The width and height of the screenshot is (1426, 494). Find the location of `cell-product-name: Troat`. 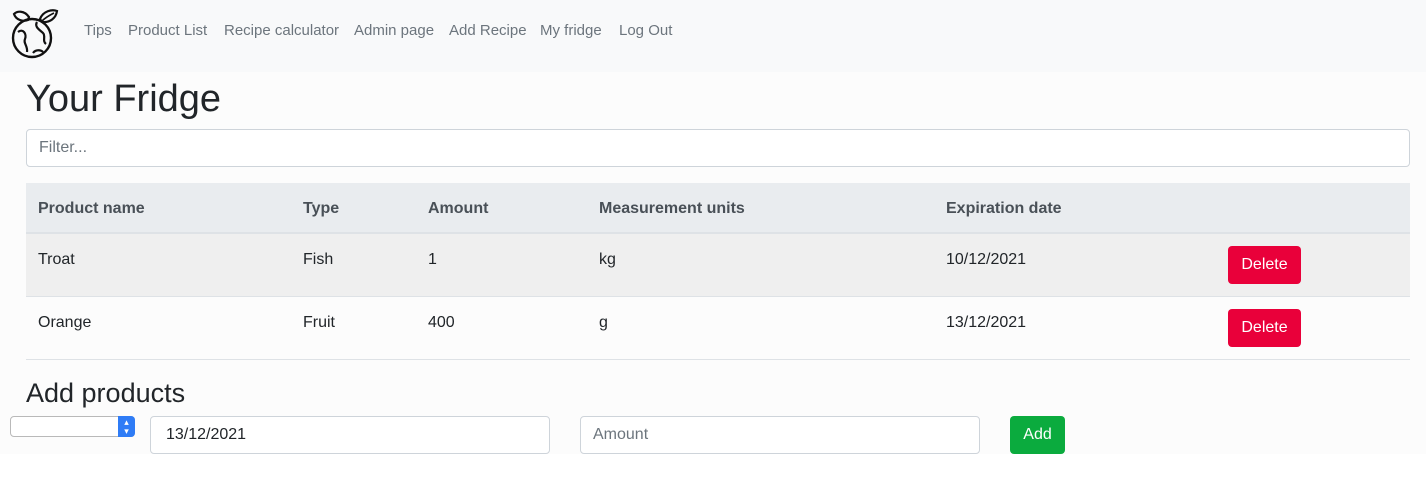

cell-product-name: Troat is located at coordinates (56, 259).